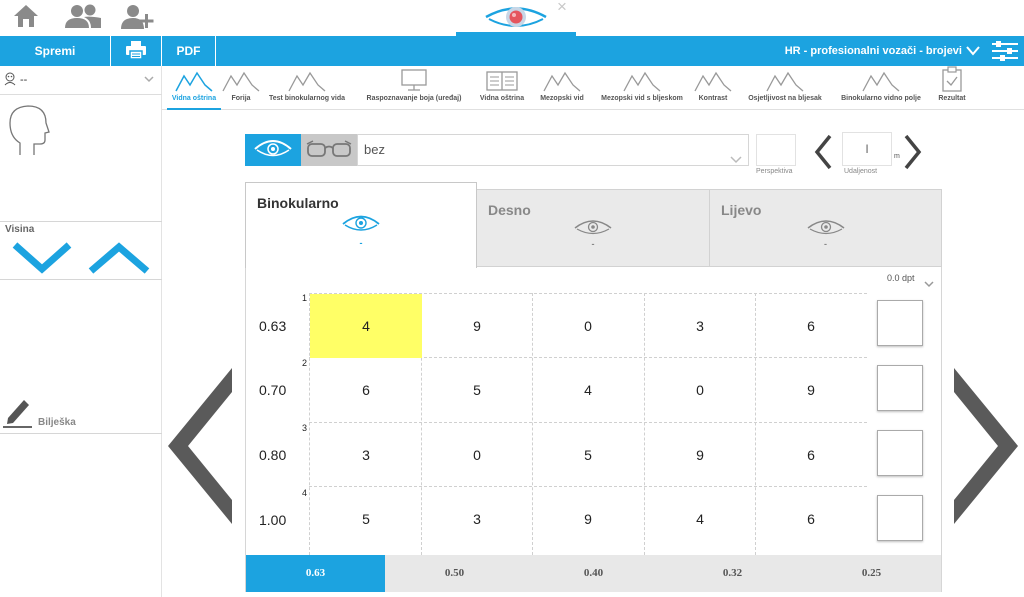 The image size is (1024, 597). I want to click on pencil-icon, so click(18, 413).